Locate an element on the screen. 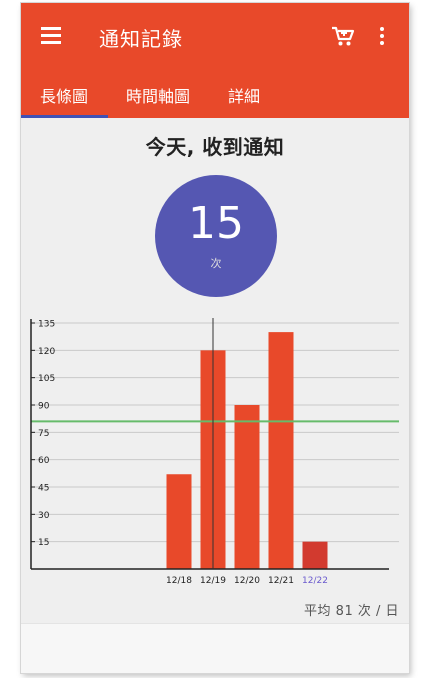 Image resolution: width=430 pixels, height=678 pixels. today-count-unit: 次 is located at coordinates (216, 263).